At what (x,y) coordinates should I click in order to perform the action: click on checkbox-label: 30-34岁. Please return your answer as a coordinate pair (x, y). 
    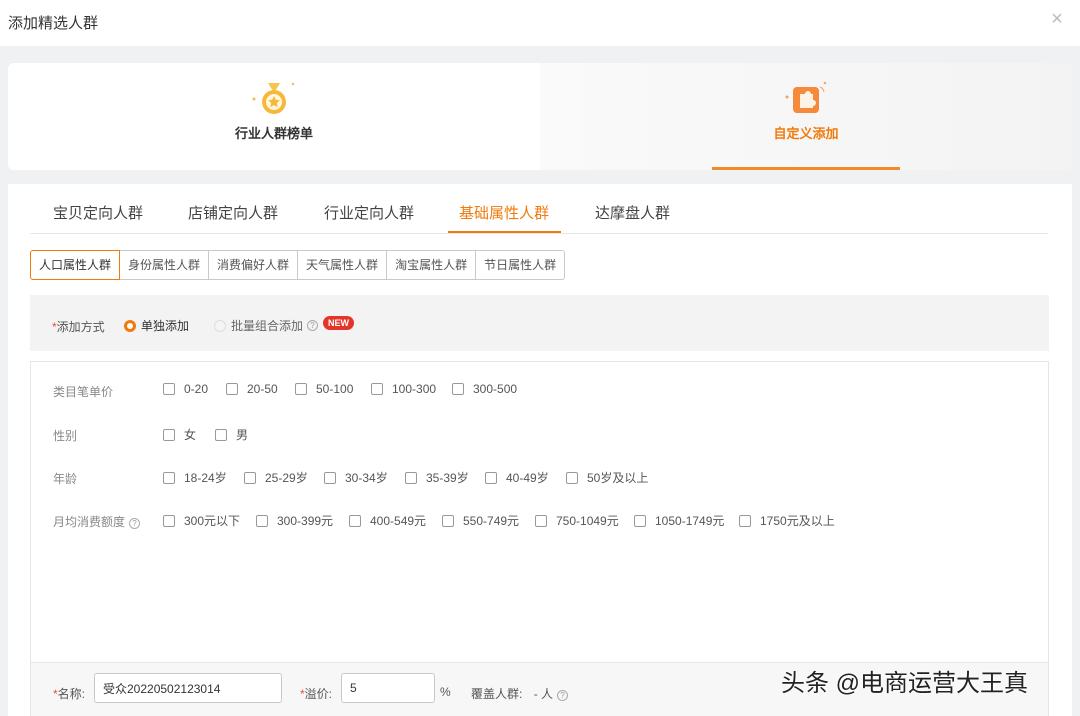
    Looking at the image, I should click on (366, 478).